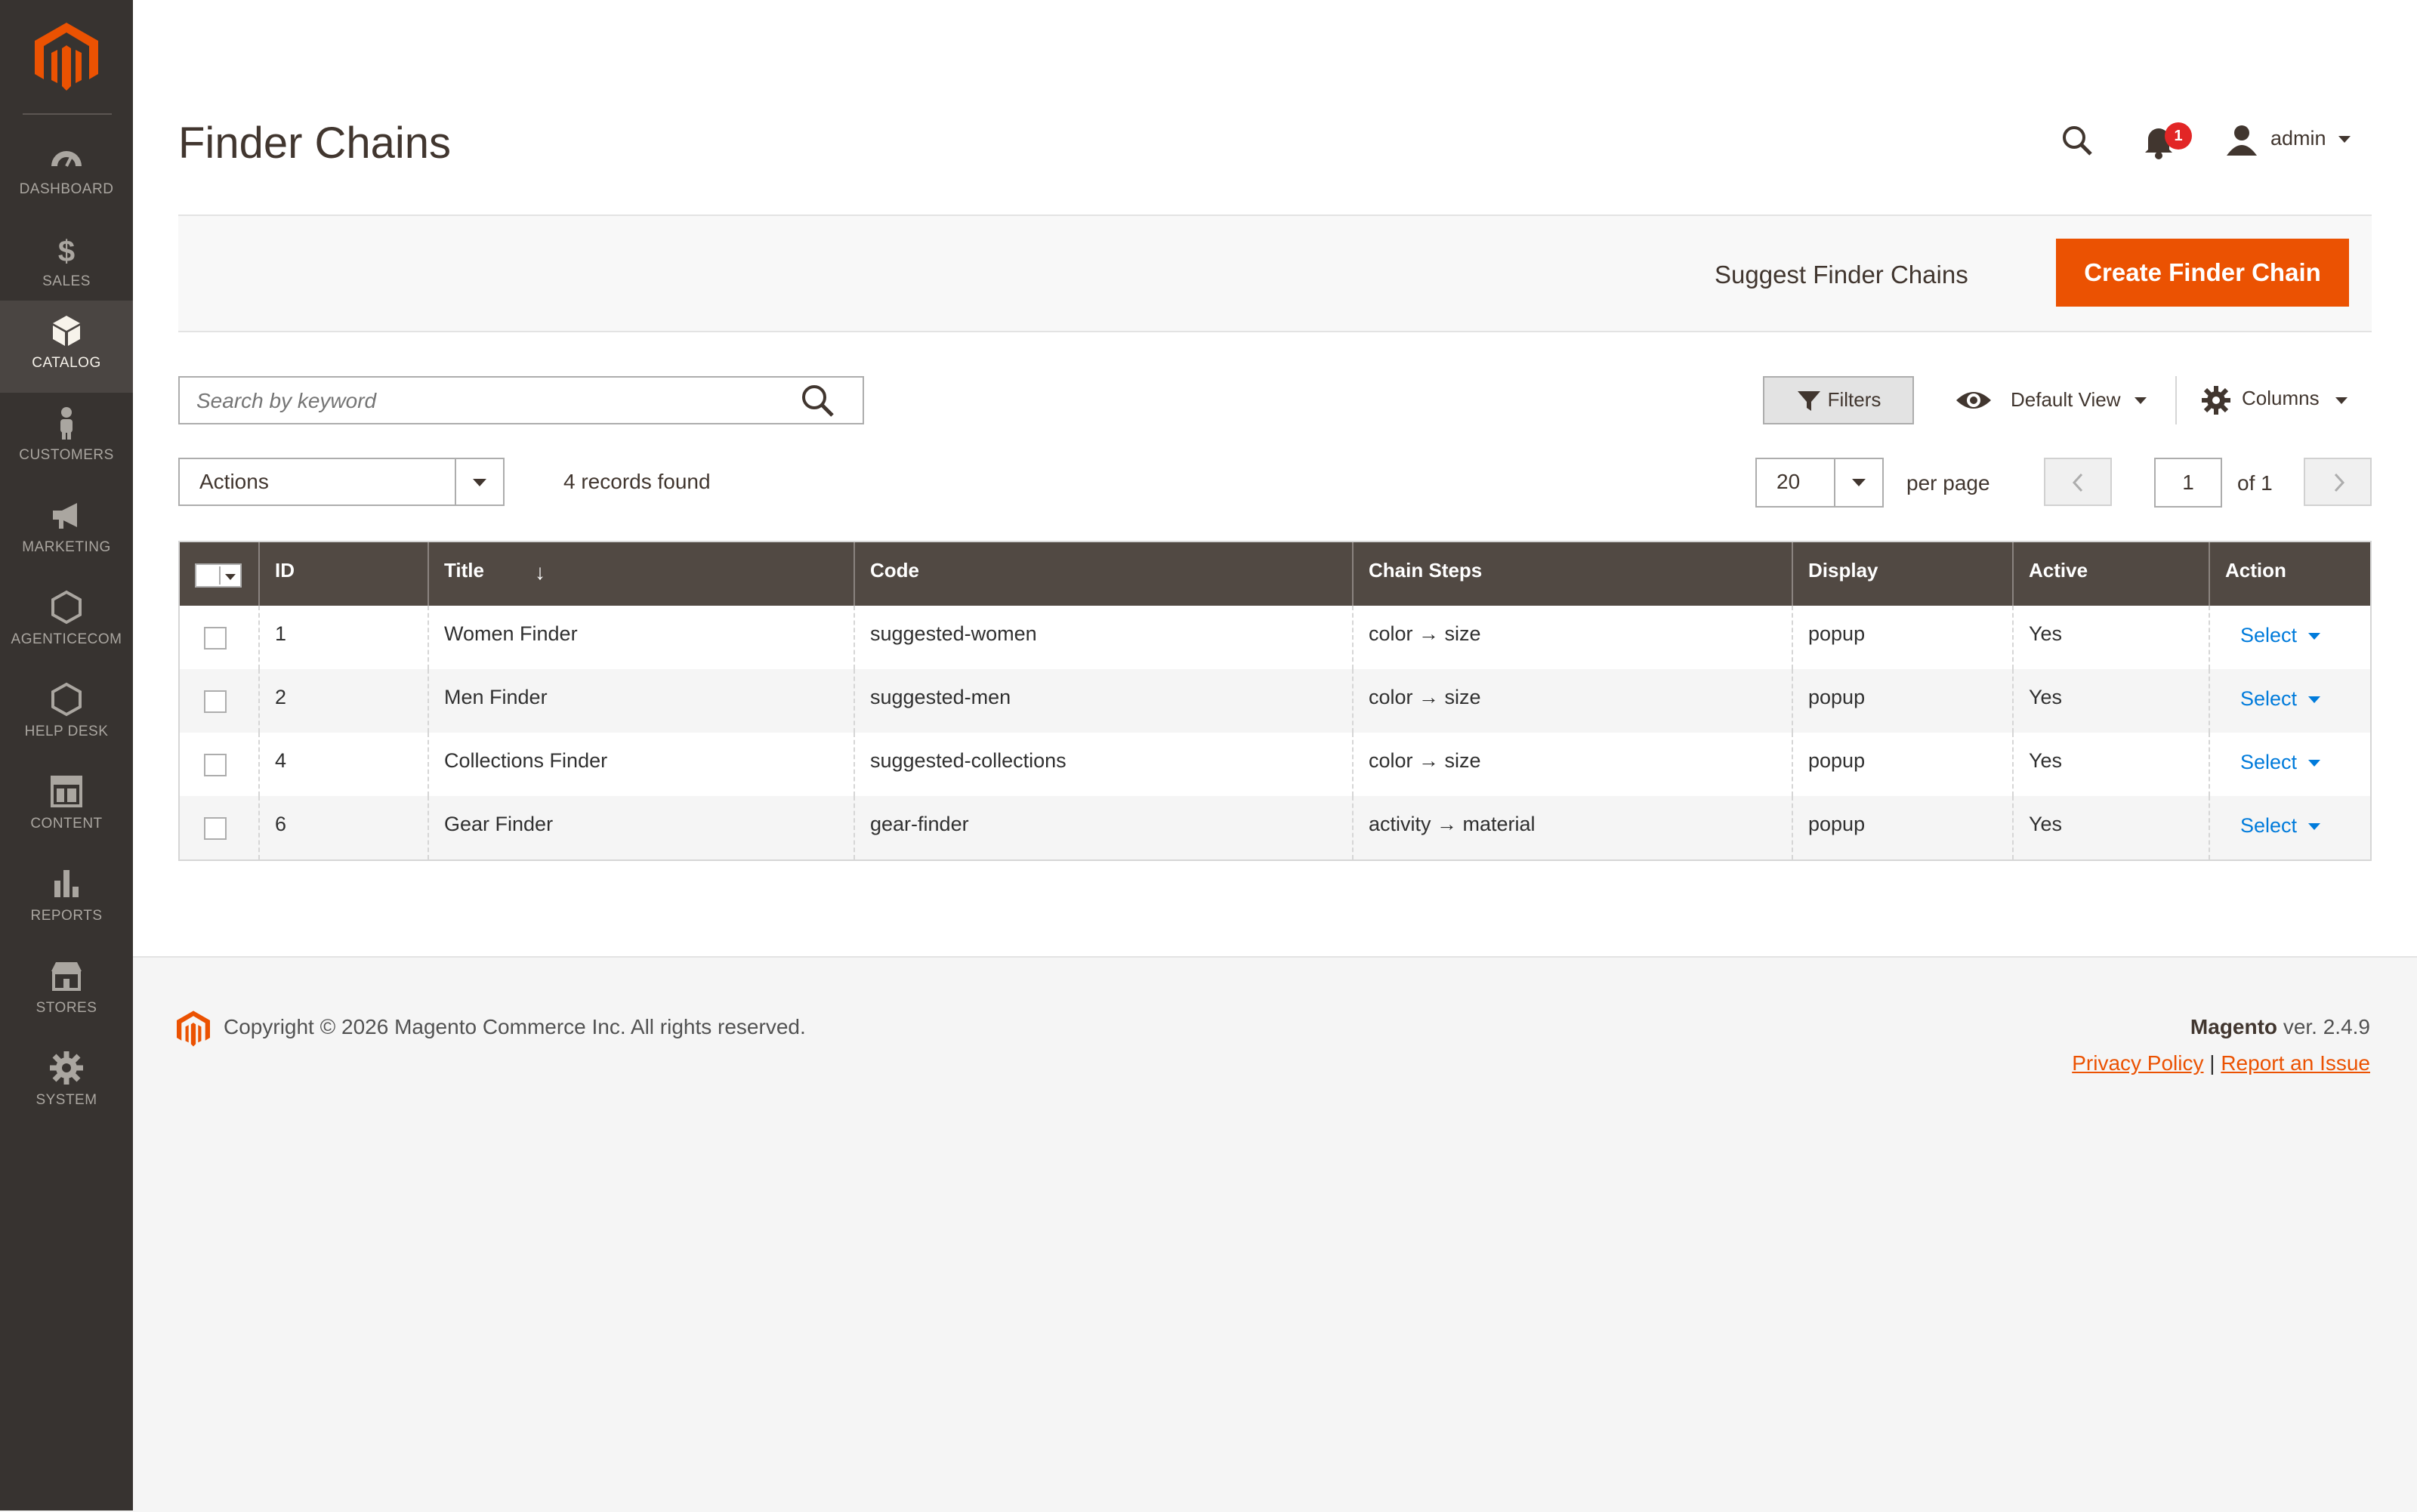  What do you see at coordinates (66, 916) in the screenshot?
I see `sidebar-item-label: REPORTS` at bounding box center [66, 916].